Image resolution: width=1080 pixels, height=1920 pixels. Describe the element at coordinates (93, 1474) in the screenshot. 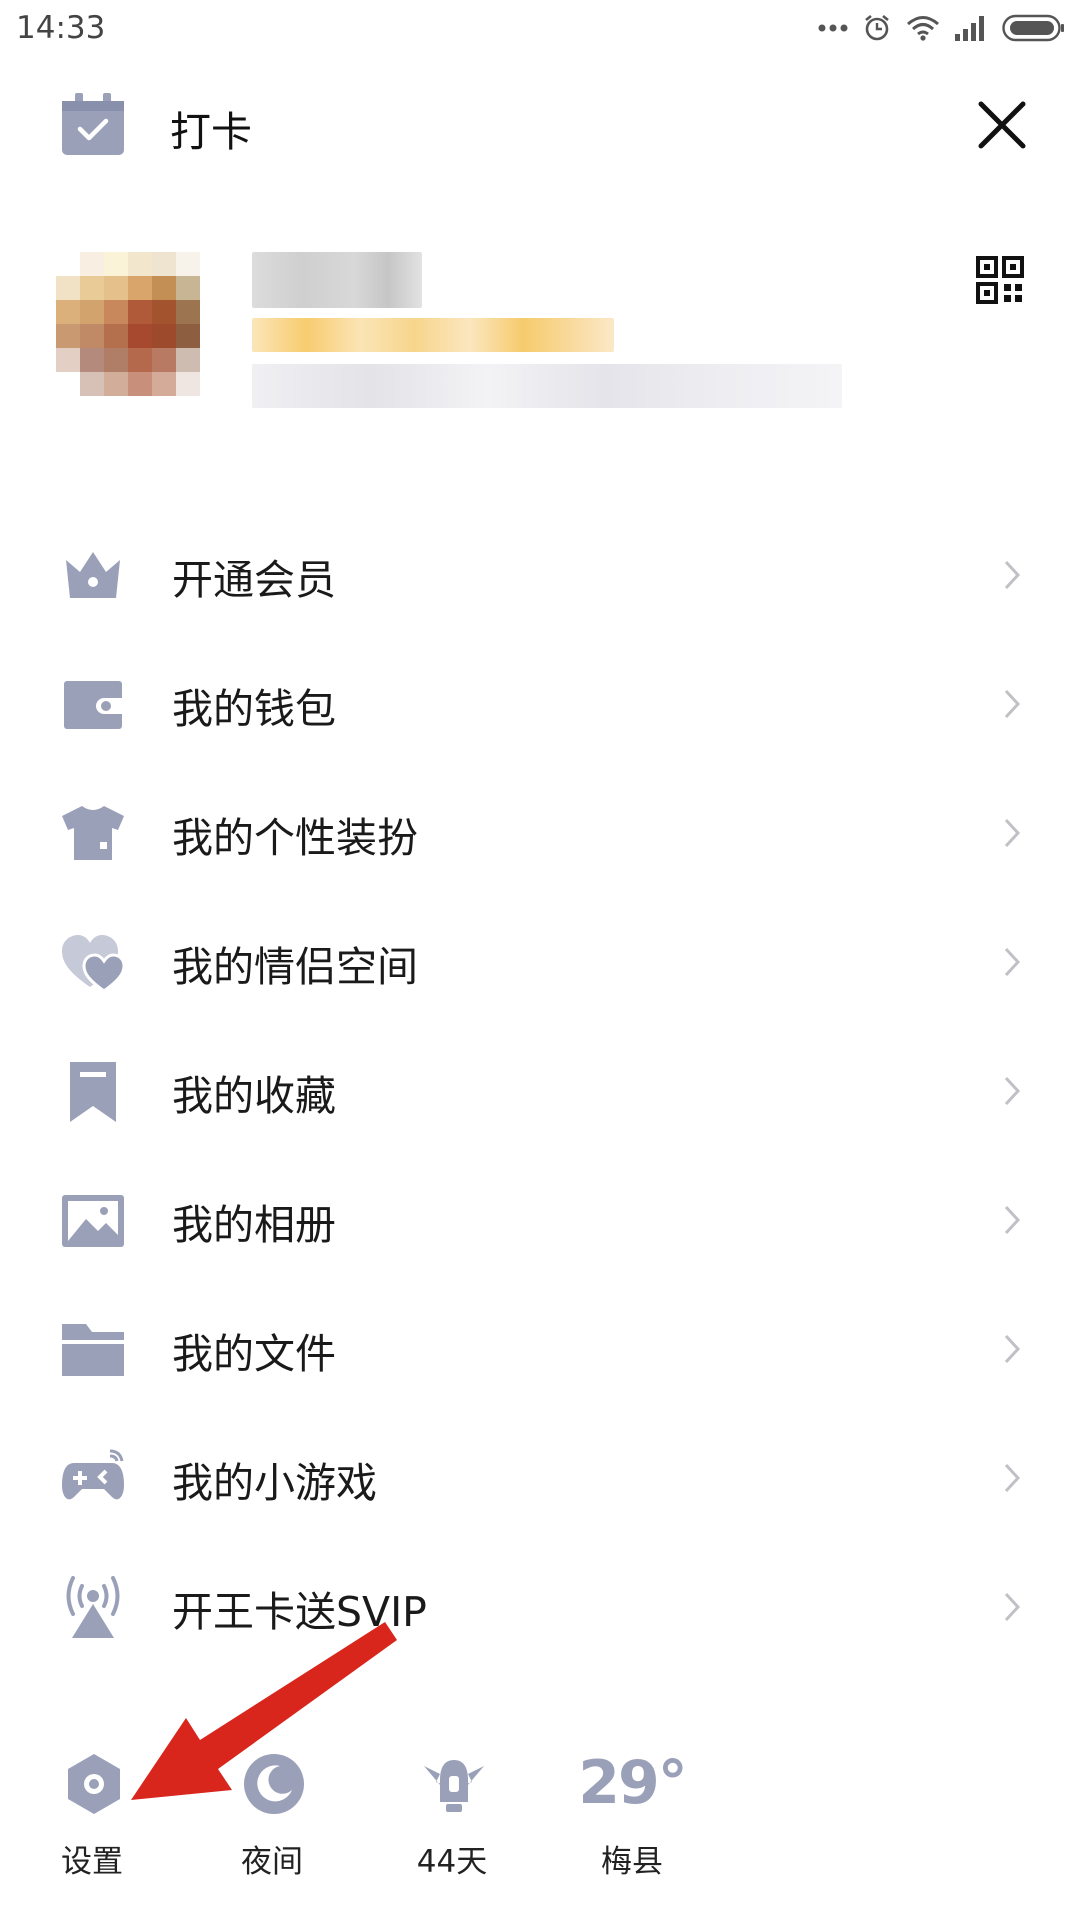

I see `gamepad-icon` at that location.